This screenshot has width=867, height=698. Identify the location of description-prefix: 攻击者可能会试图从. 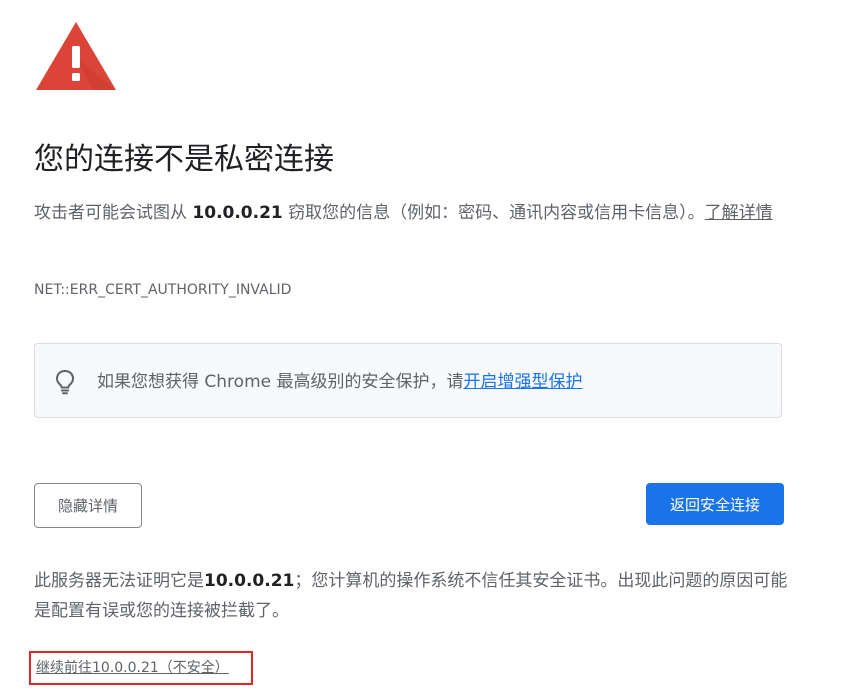
(113, 213).